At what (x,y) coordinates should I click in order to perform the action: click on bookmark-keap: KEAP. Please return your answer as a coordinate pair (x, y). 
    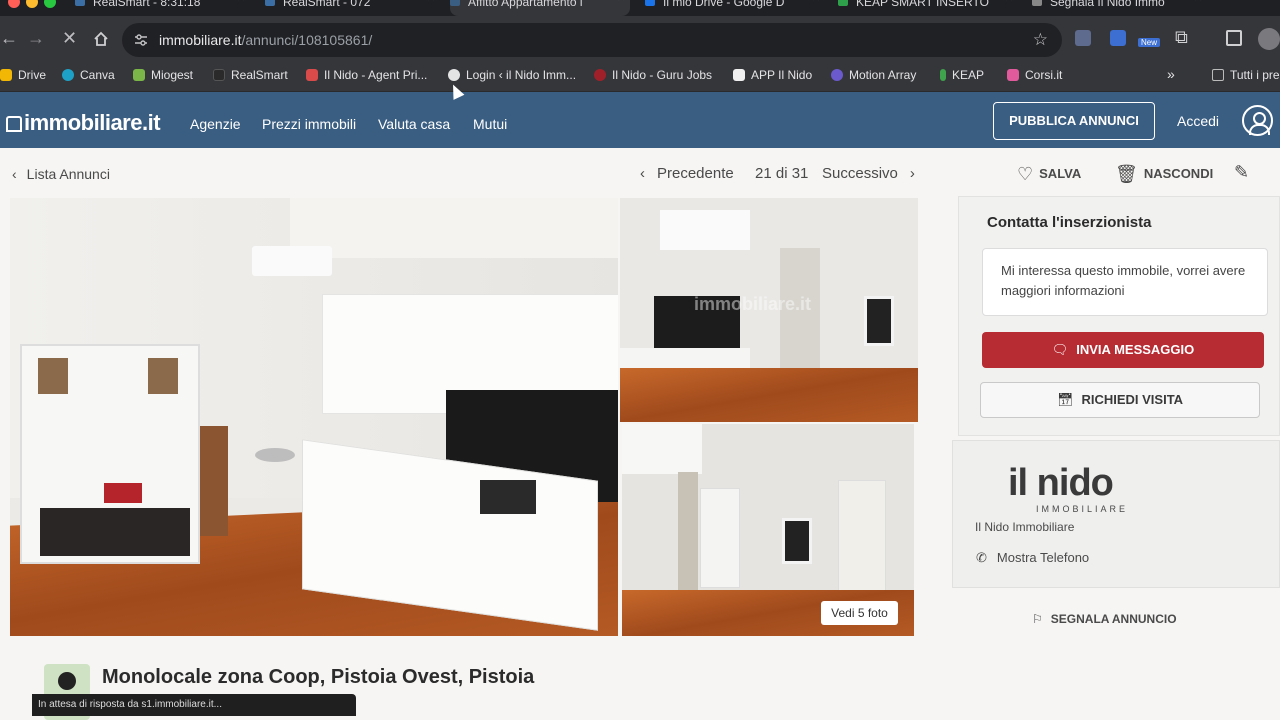
    Looking at the image, I should click on (962, 75).